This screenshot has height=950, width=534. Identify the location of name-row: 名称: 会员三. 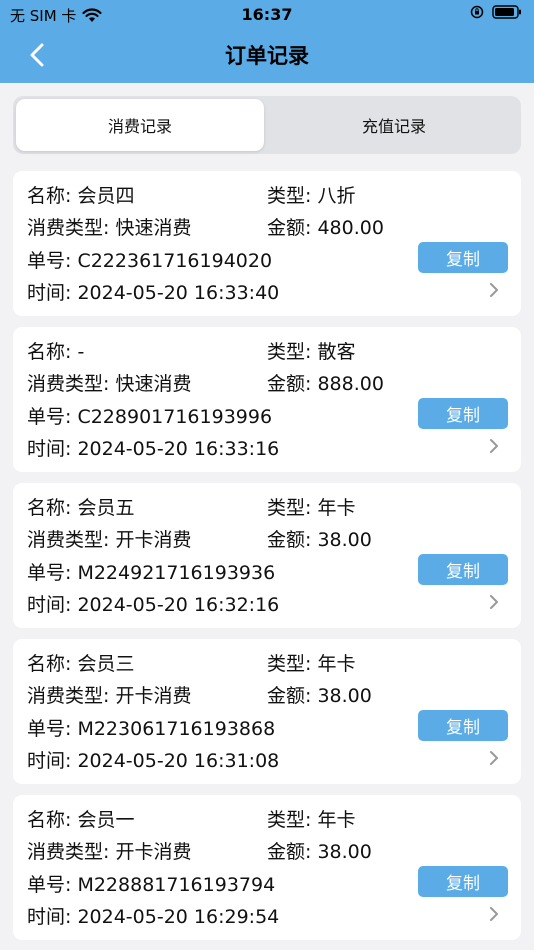
(80, 662).